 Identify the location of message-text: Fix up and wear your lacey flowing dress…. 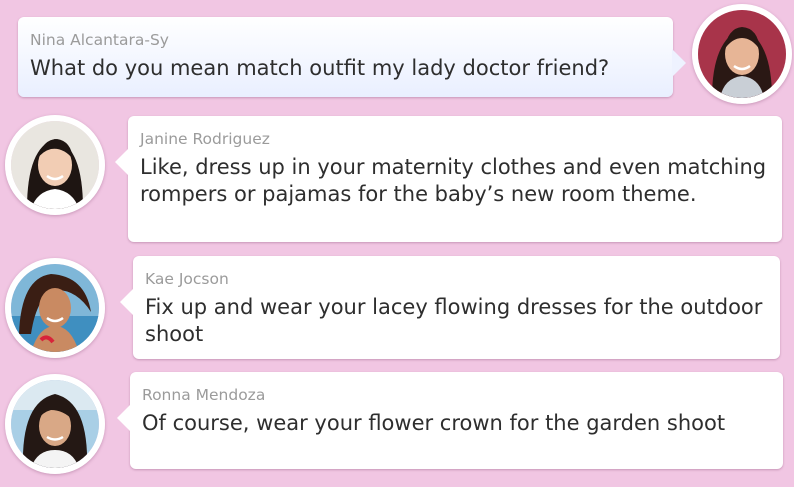
(454, 320).